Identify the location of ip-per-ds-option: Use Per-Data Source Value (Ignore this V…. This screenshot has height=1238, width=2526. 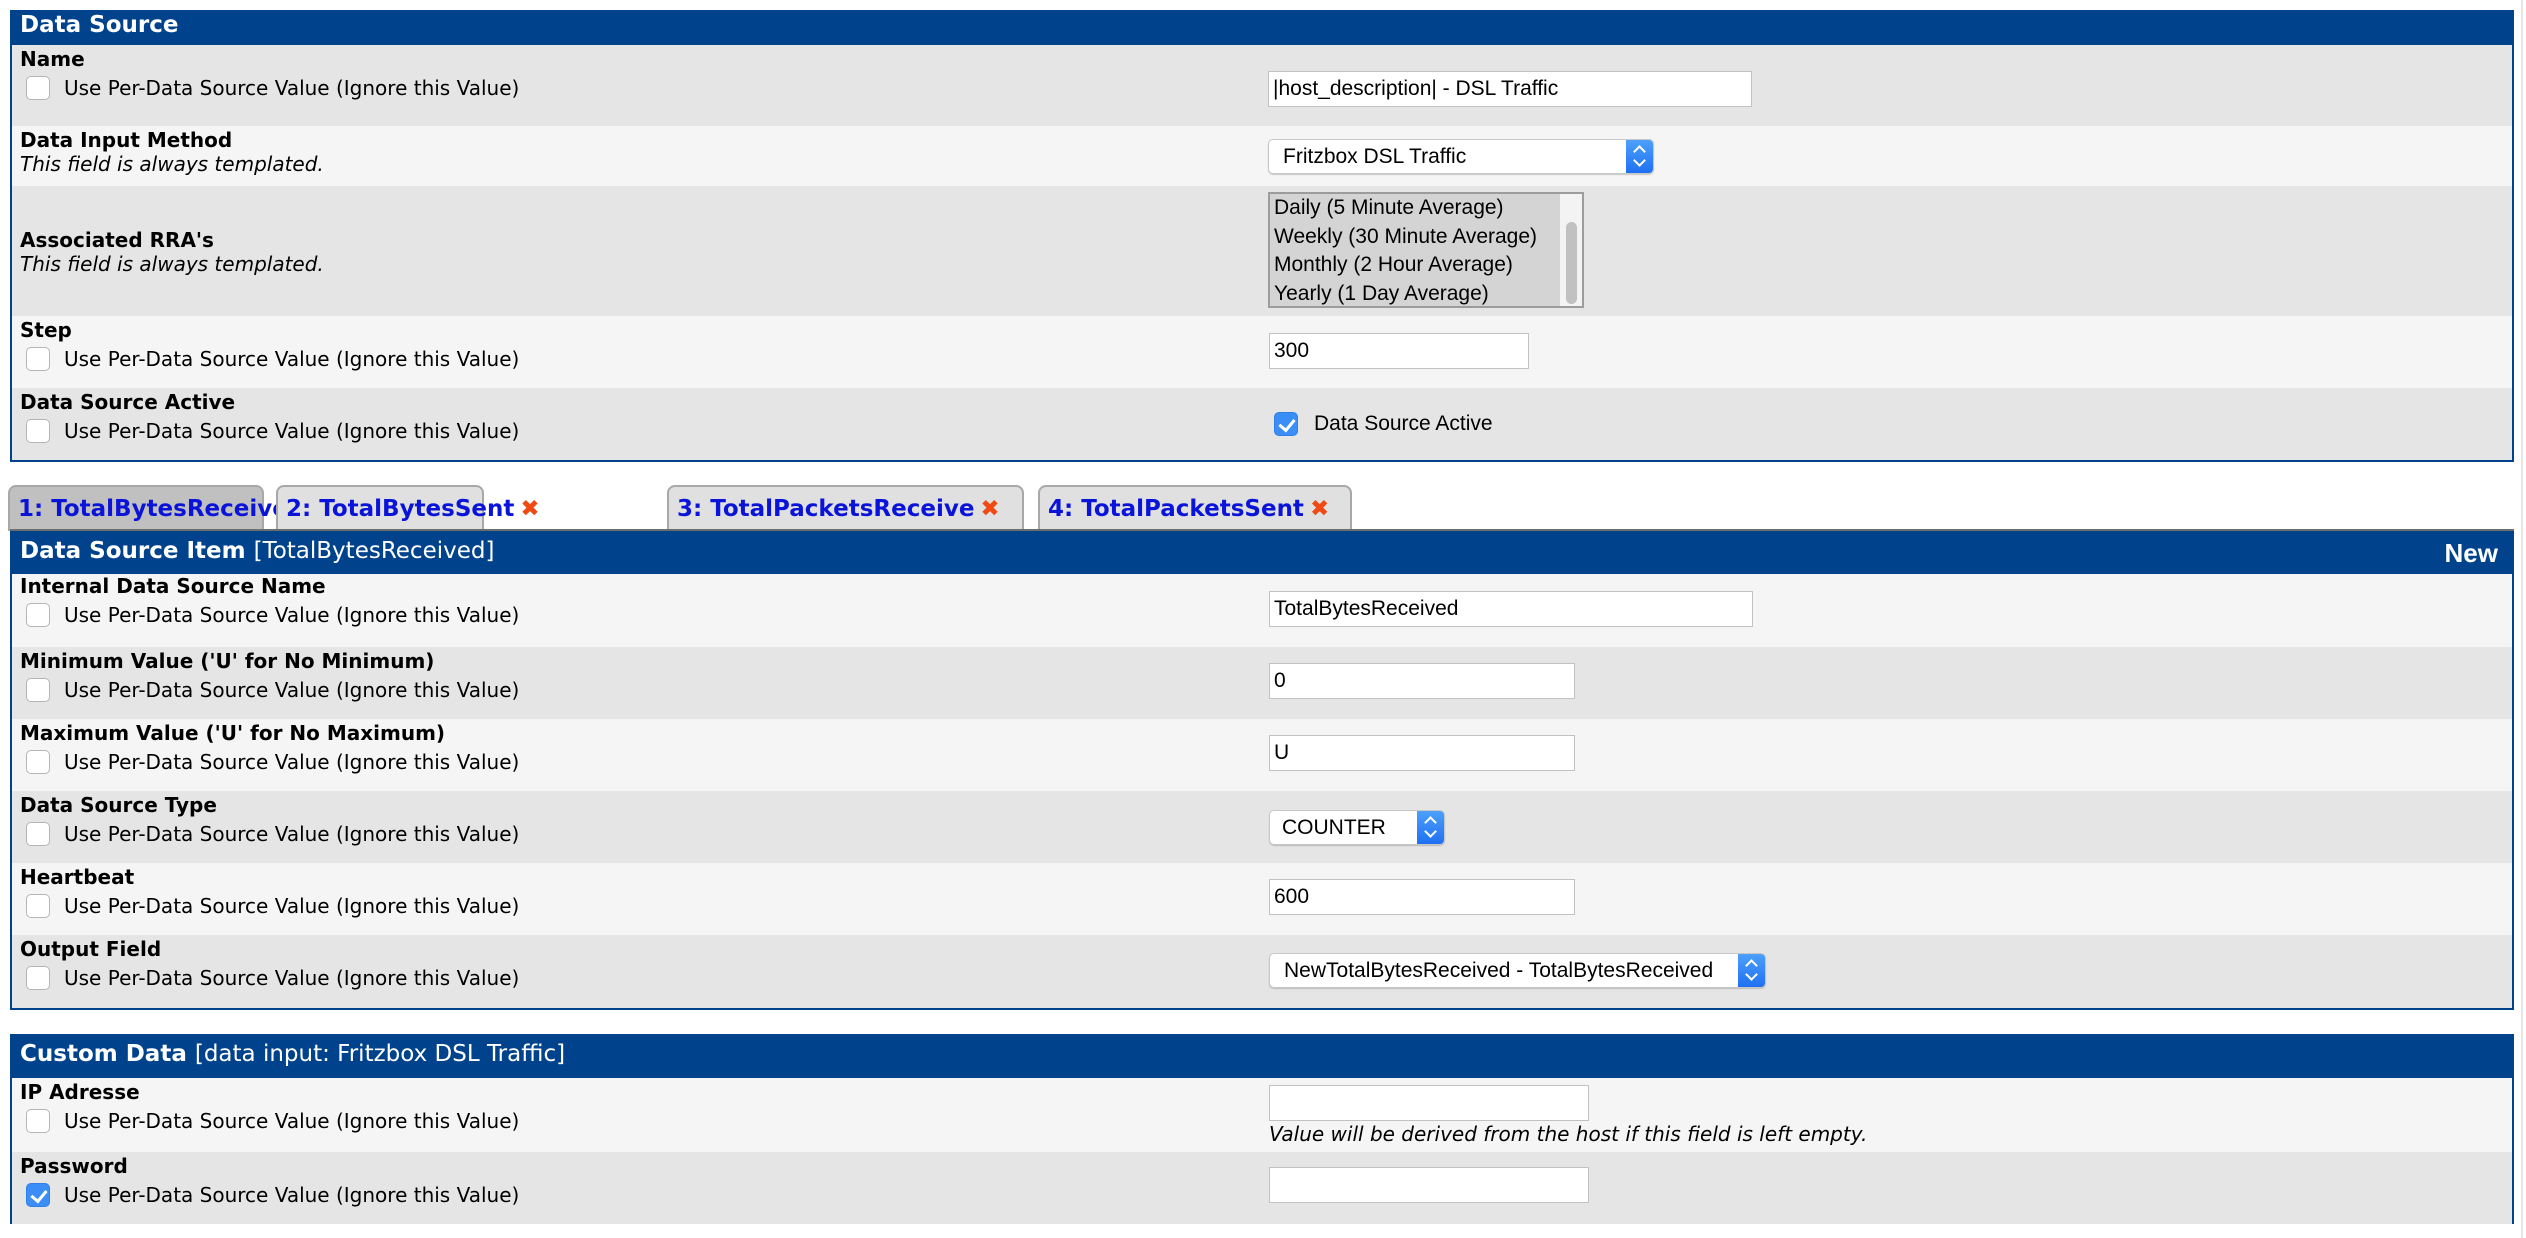
(269, 1121).